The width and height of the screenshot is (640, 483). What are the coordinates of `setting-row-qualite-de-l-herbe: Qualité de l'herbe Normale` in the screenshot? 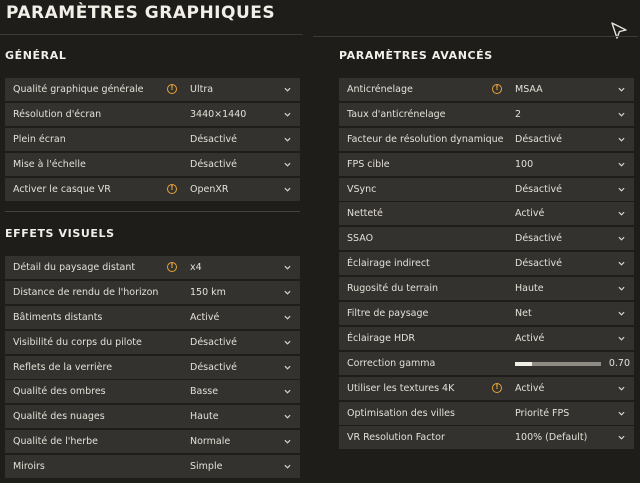 It's located at (152, 442).